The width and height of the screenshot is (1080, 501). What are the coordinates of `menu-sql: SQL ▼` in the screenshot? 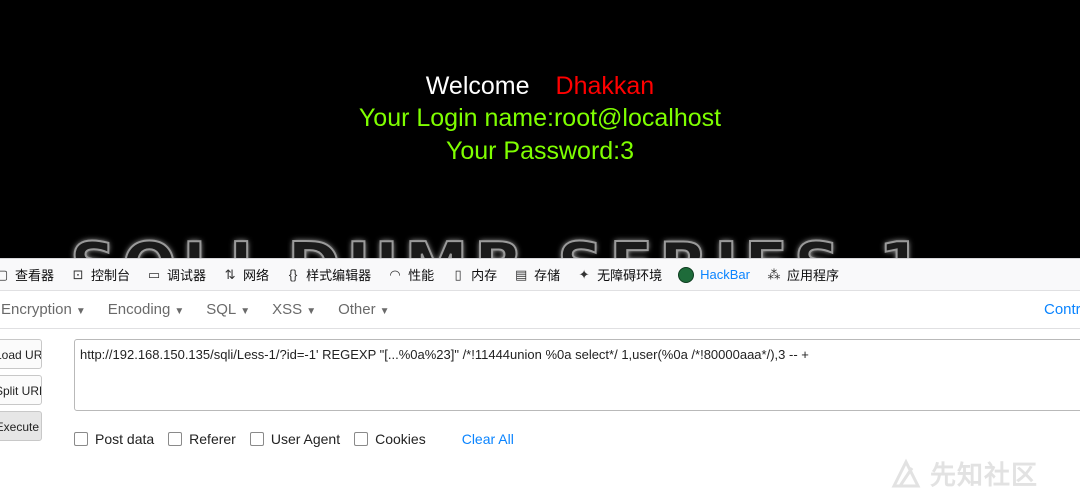 It's located at (228, 309).